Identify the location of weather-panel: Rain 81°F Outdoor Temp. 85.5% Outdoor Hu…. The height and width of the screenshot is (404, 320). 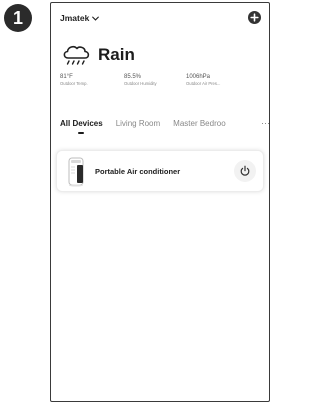
(162, 65).